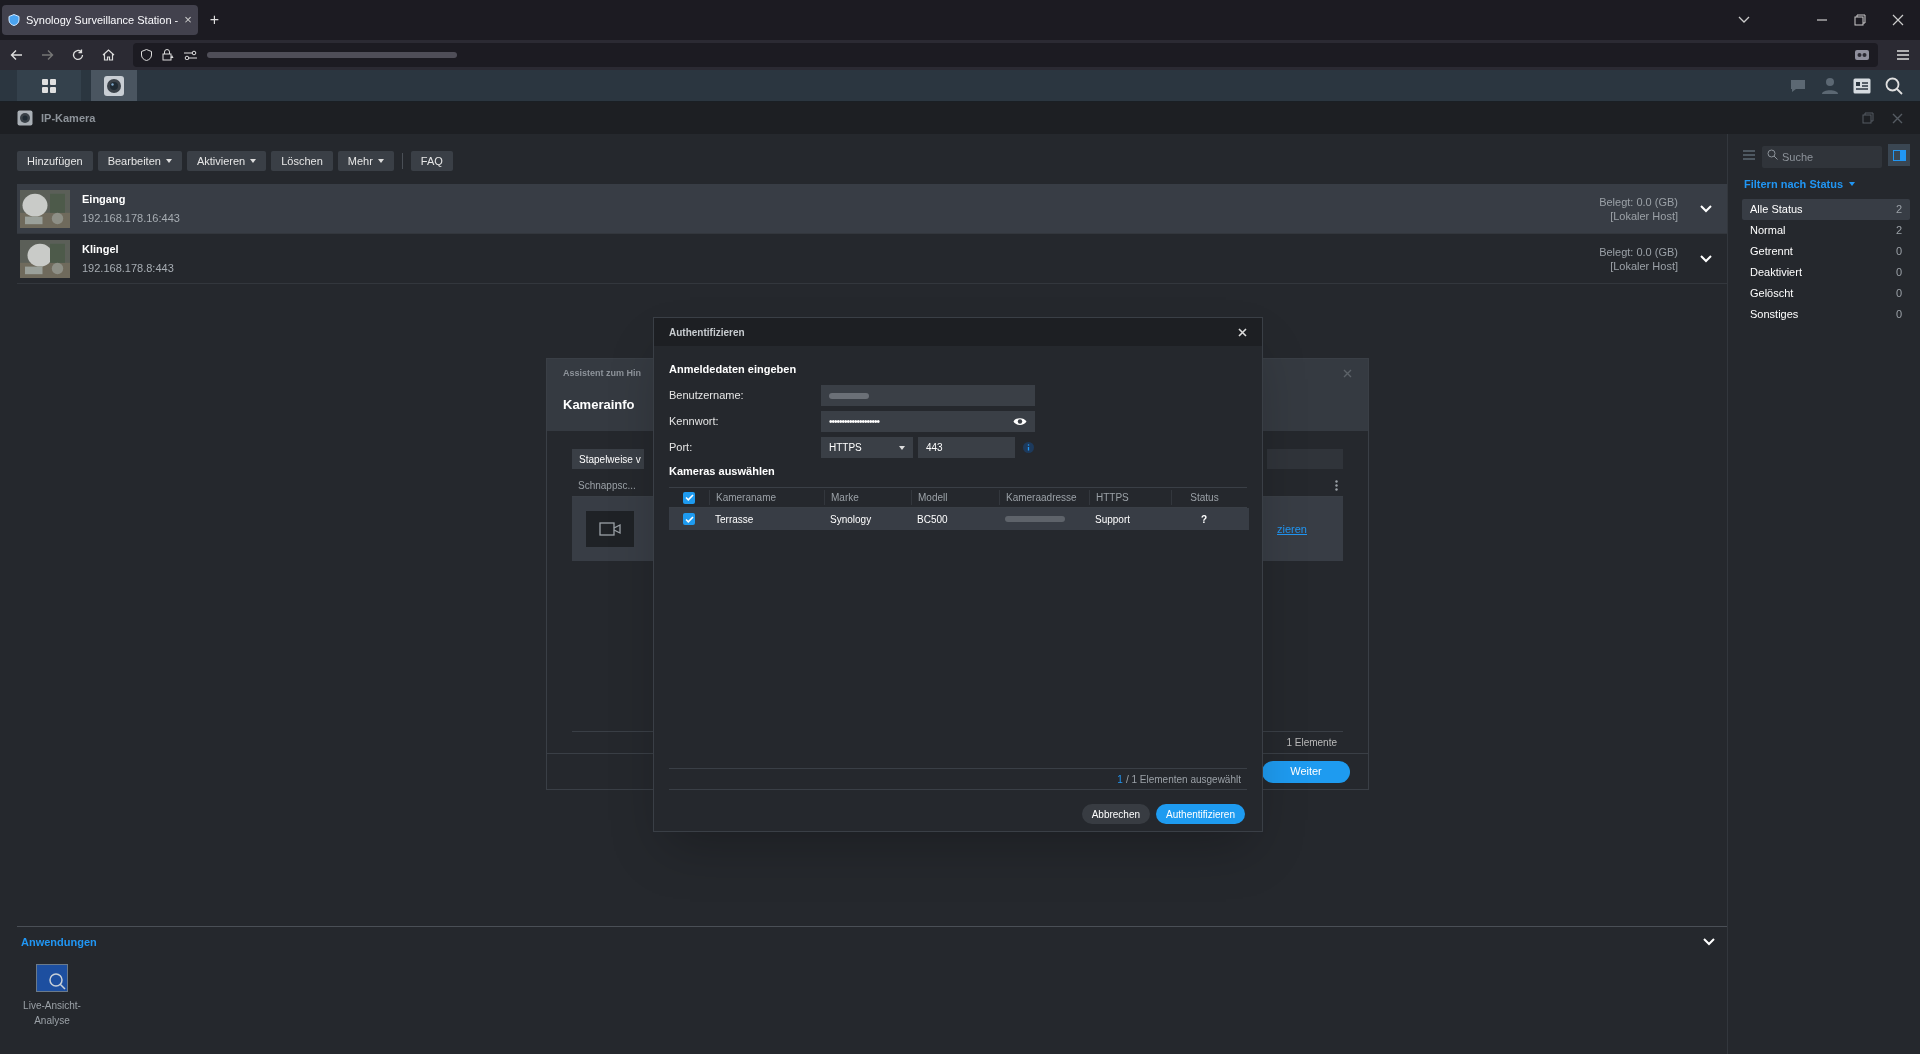 The height and width of the screenshot is (1054, 1920). I want to click on eye-icon, so click(1020, 421).